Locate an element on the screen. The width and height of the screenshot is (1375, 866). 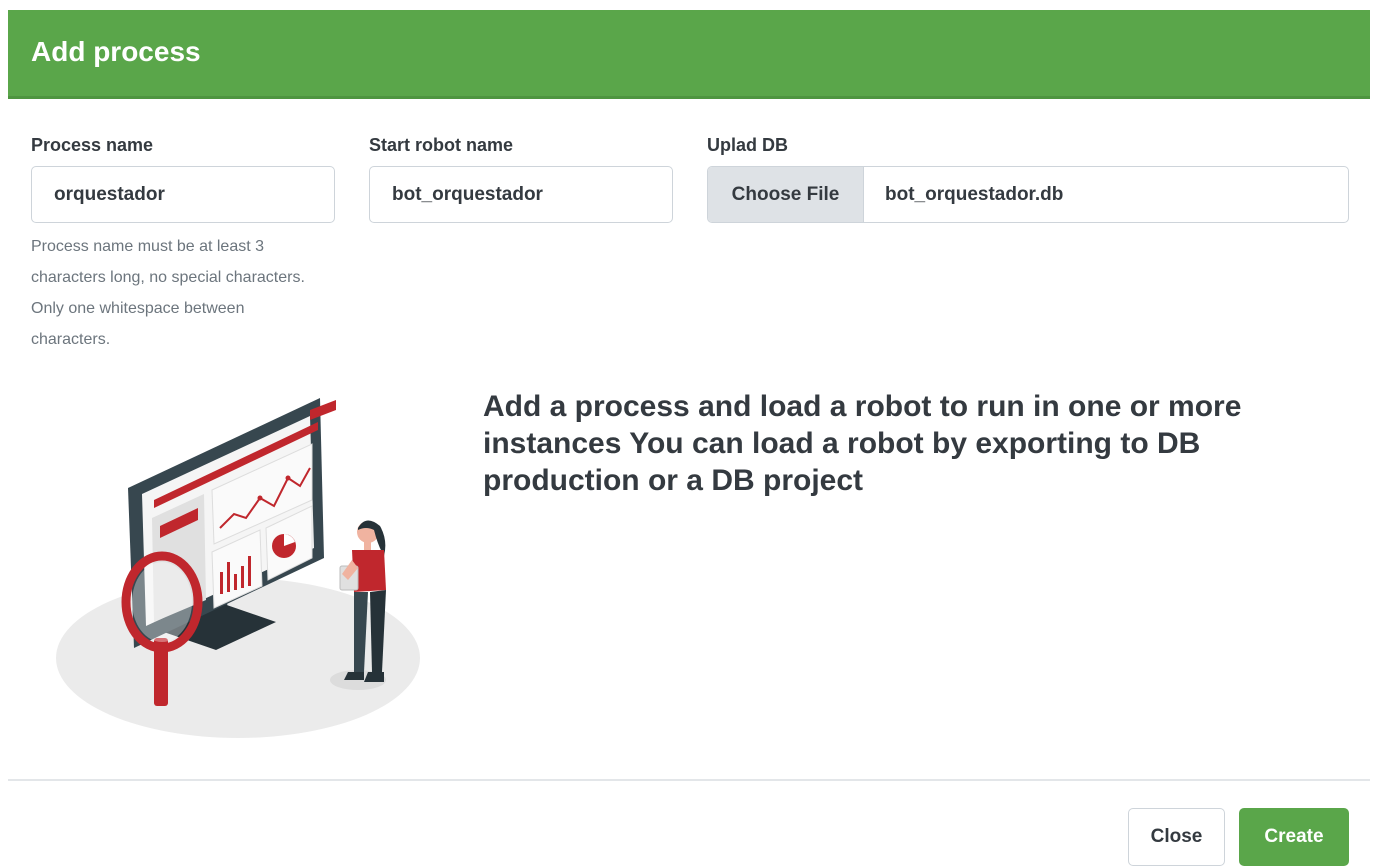
choose-file-button: Choose File is located at coordinates (786, 194).